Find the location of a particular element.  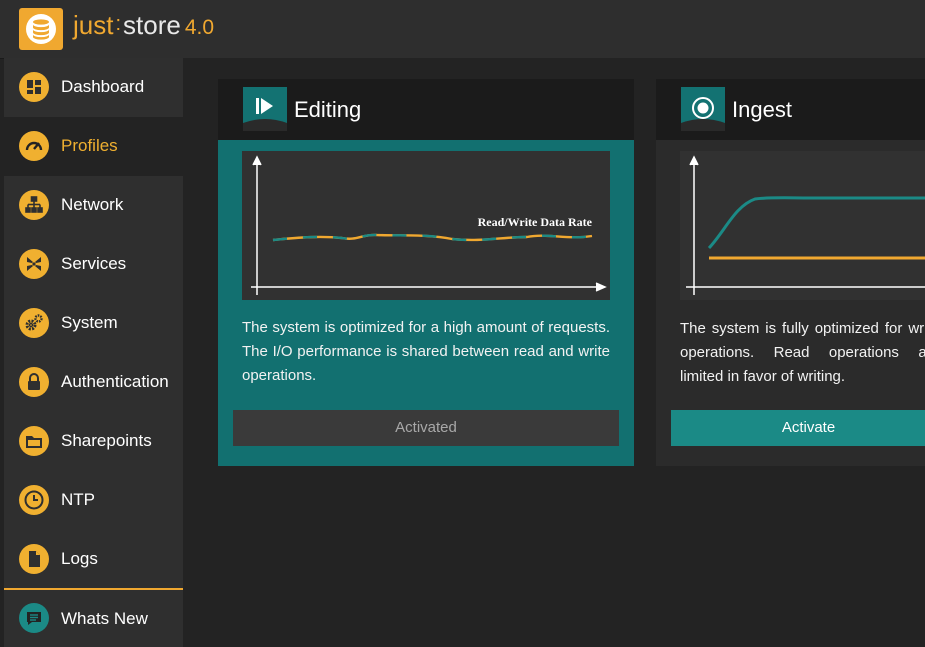

whats-new-button: Whats New is located at coordinates (93, 617).